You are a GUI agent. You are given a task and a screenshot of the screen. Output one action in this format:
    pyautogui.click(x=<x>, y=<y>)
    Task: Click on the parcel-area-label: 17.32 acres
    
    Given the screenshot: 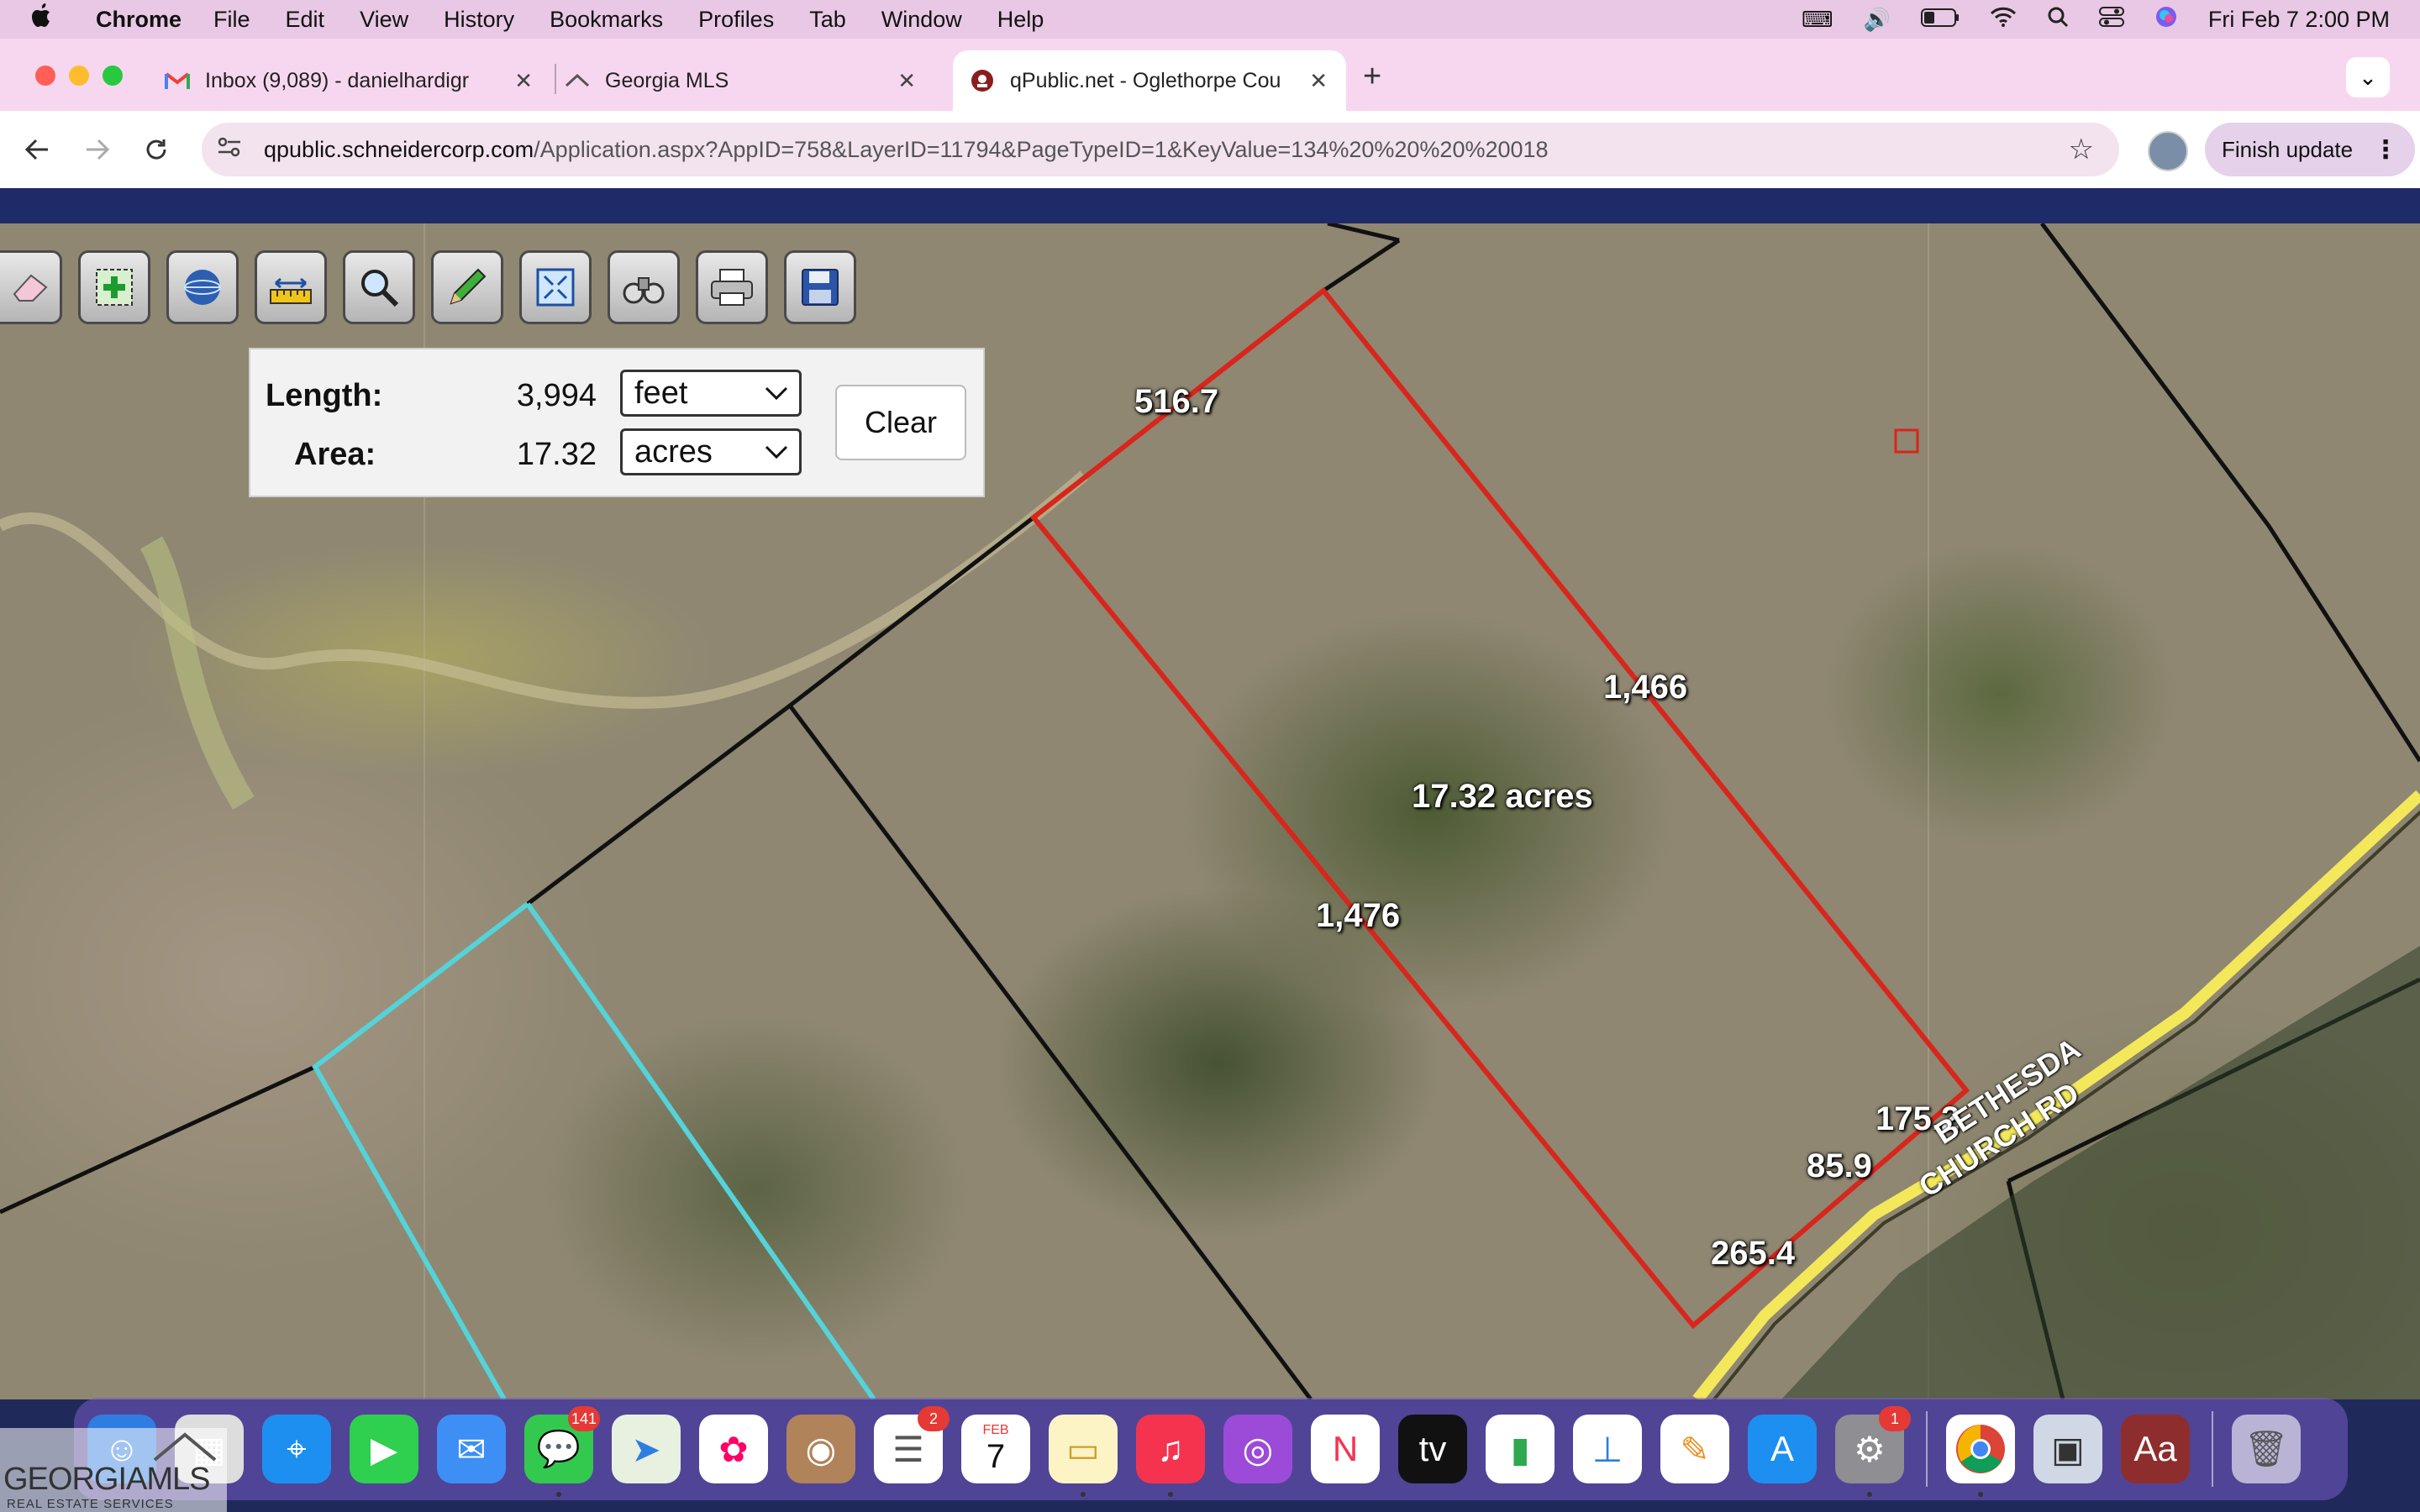 What is the action you would take?
    pyautogui.click(x=1502, y=796)
    